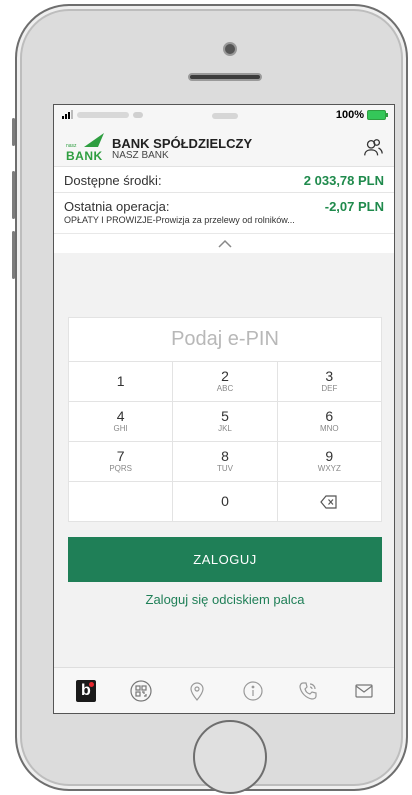  I want to click on profile-icon, so click(373, 148).